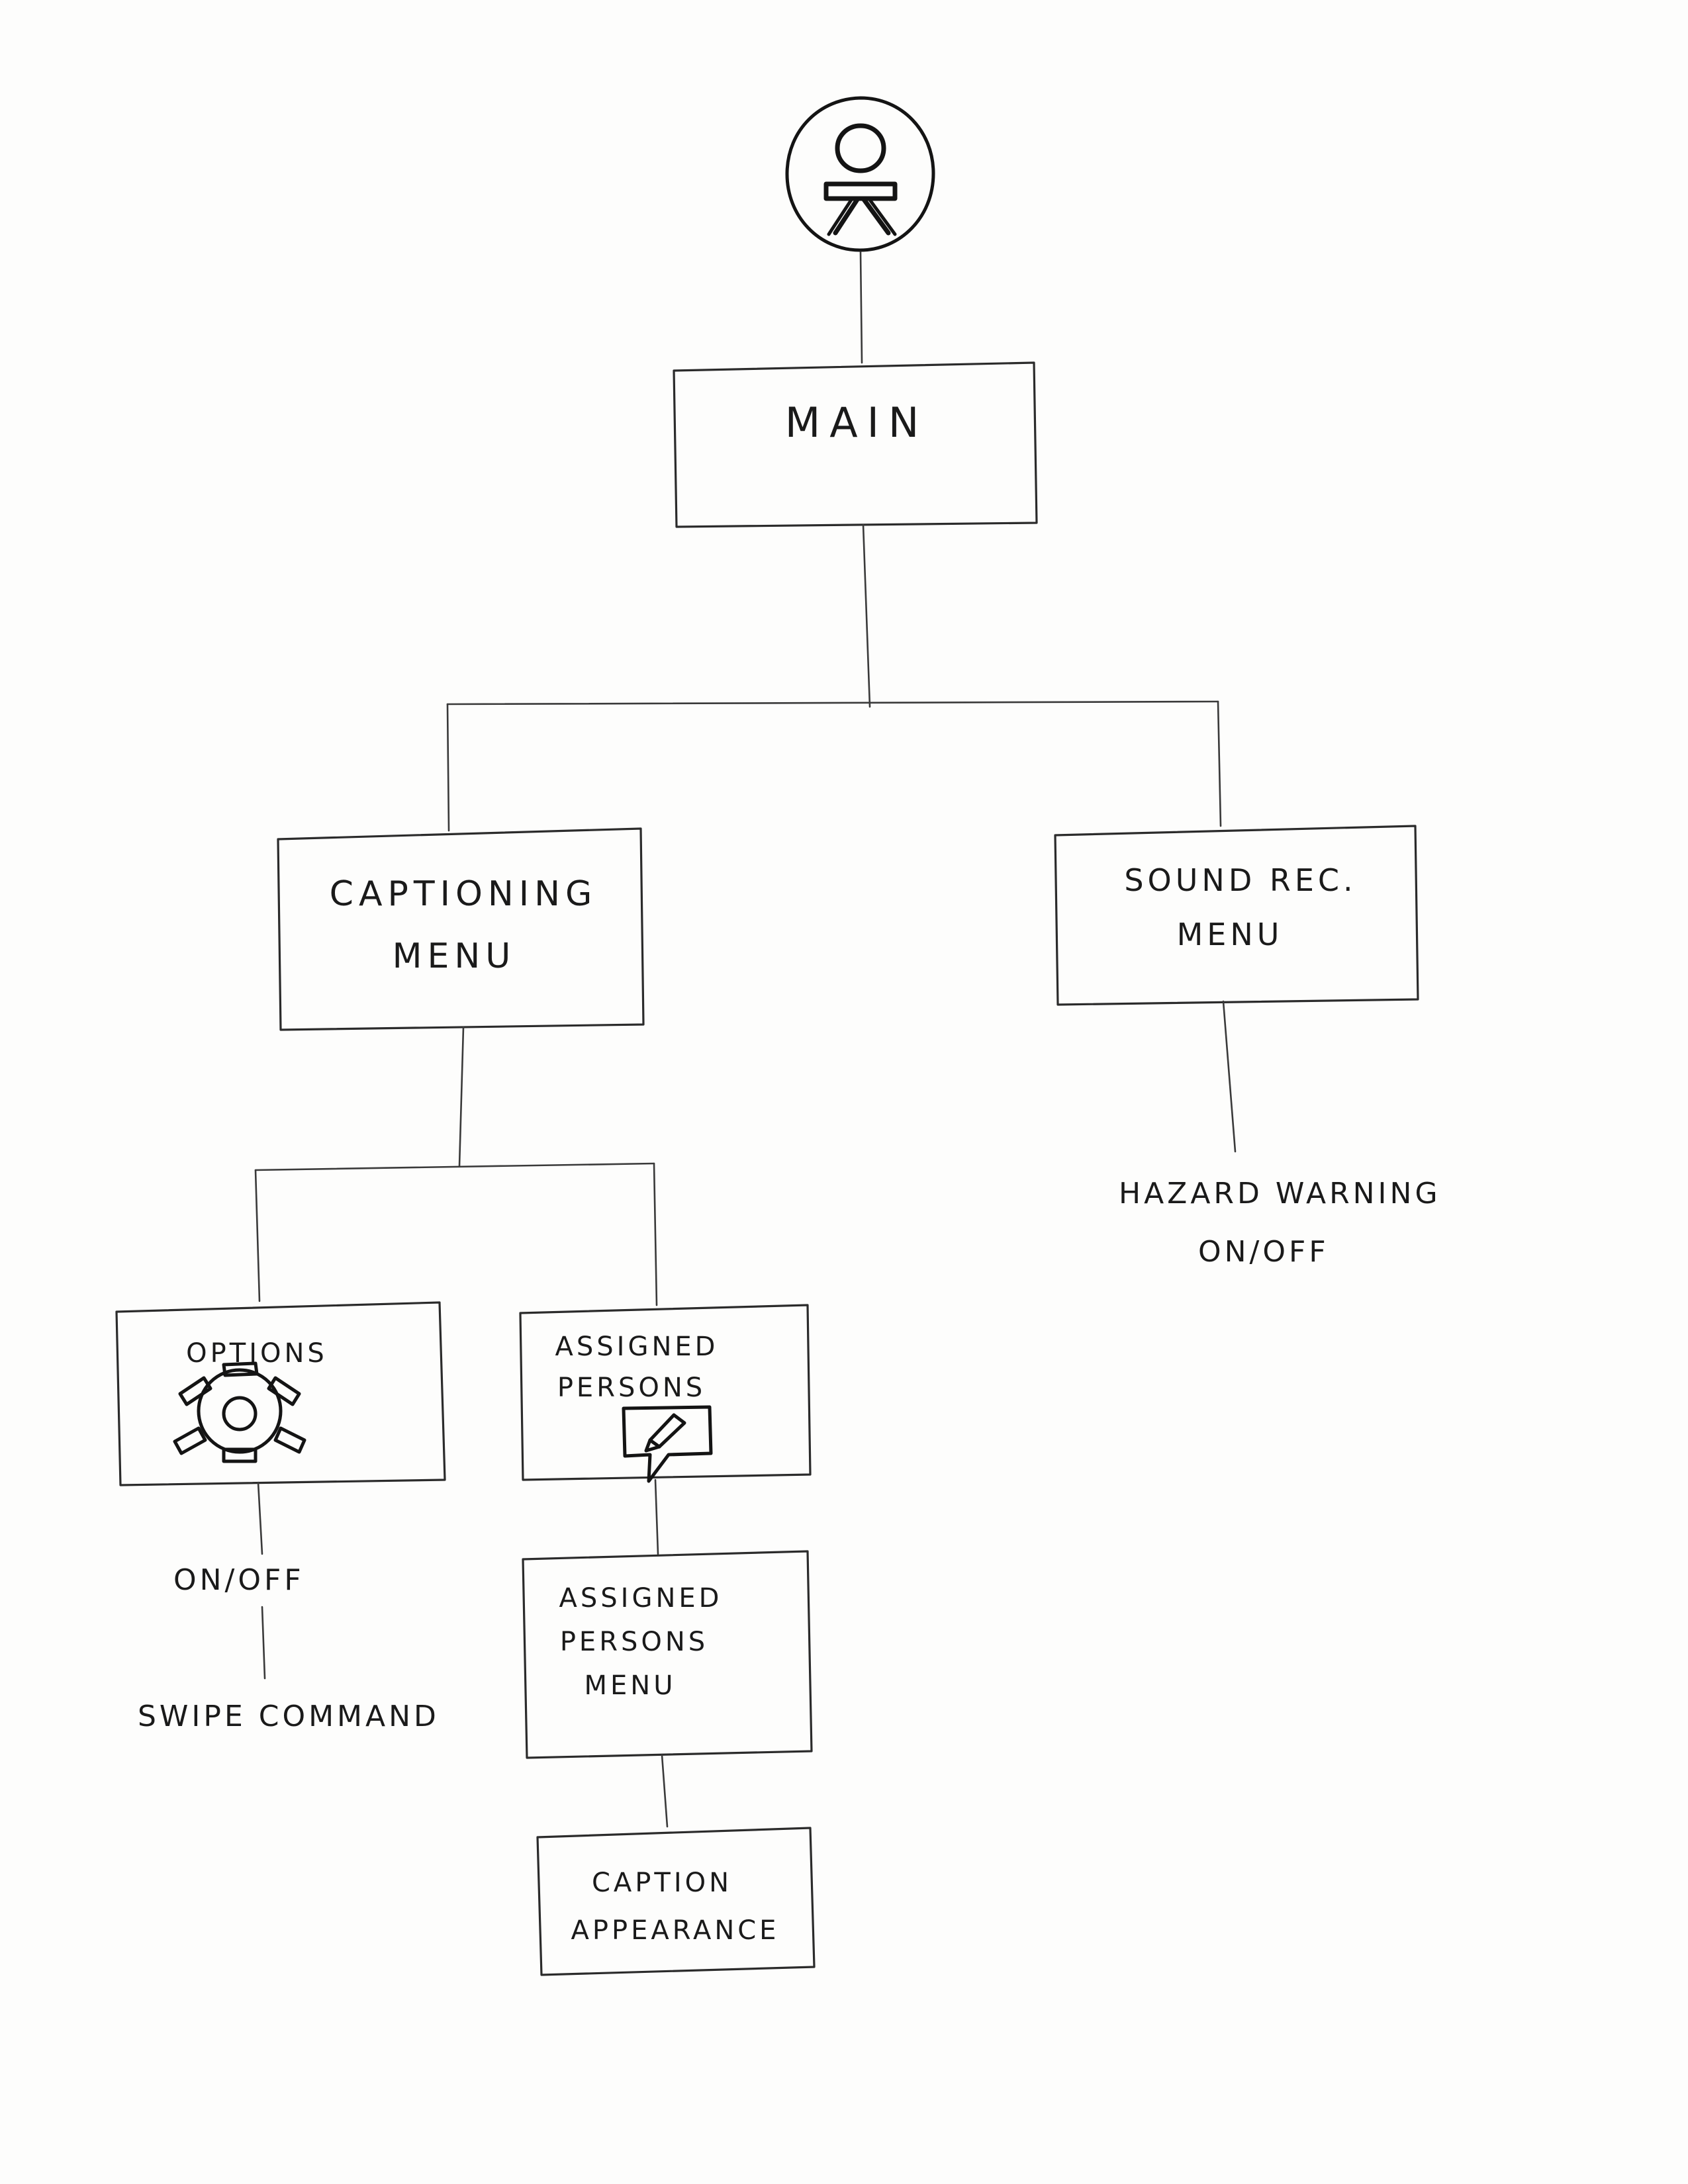  What do you see at coordinates (675, 1931) in the screenshot?
I see `node-caption-appearance-line2: APPEARANCE` at bounding box center [675, 1931].